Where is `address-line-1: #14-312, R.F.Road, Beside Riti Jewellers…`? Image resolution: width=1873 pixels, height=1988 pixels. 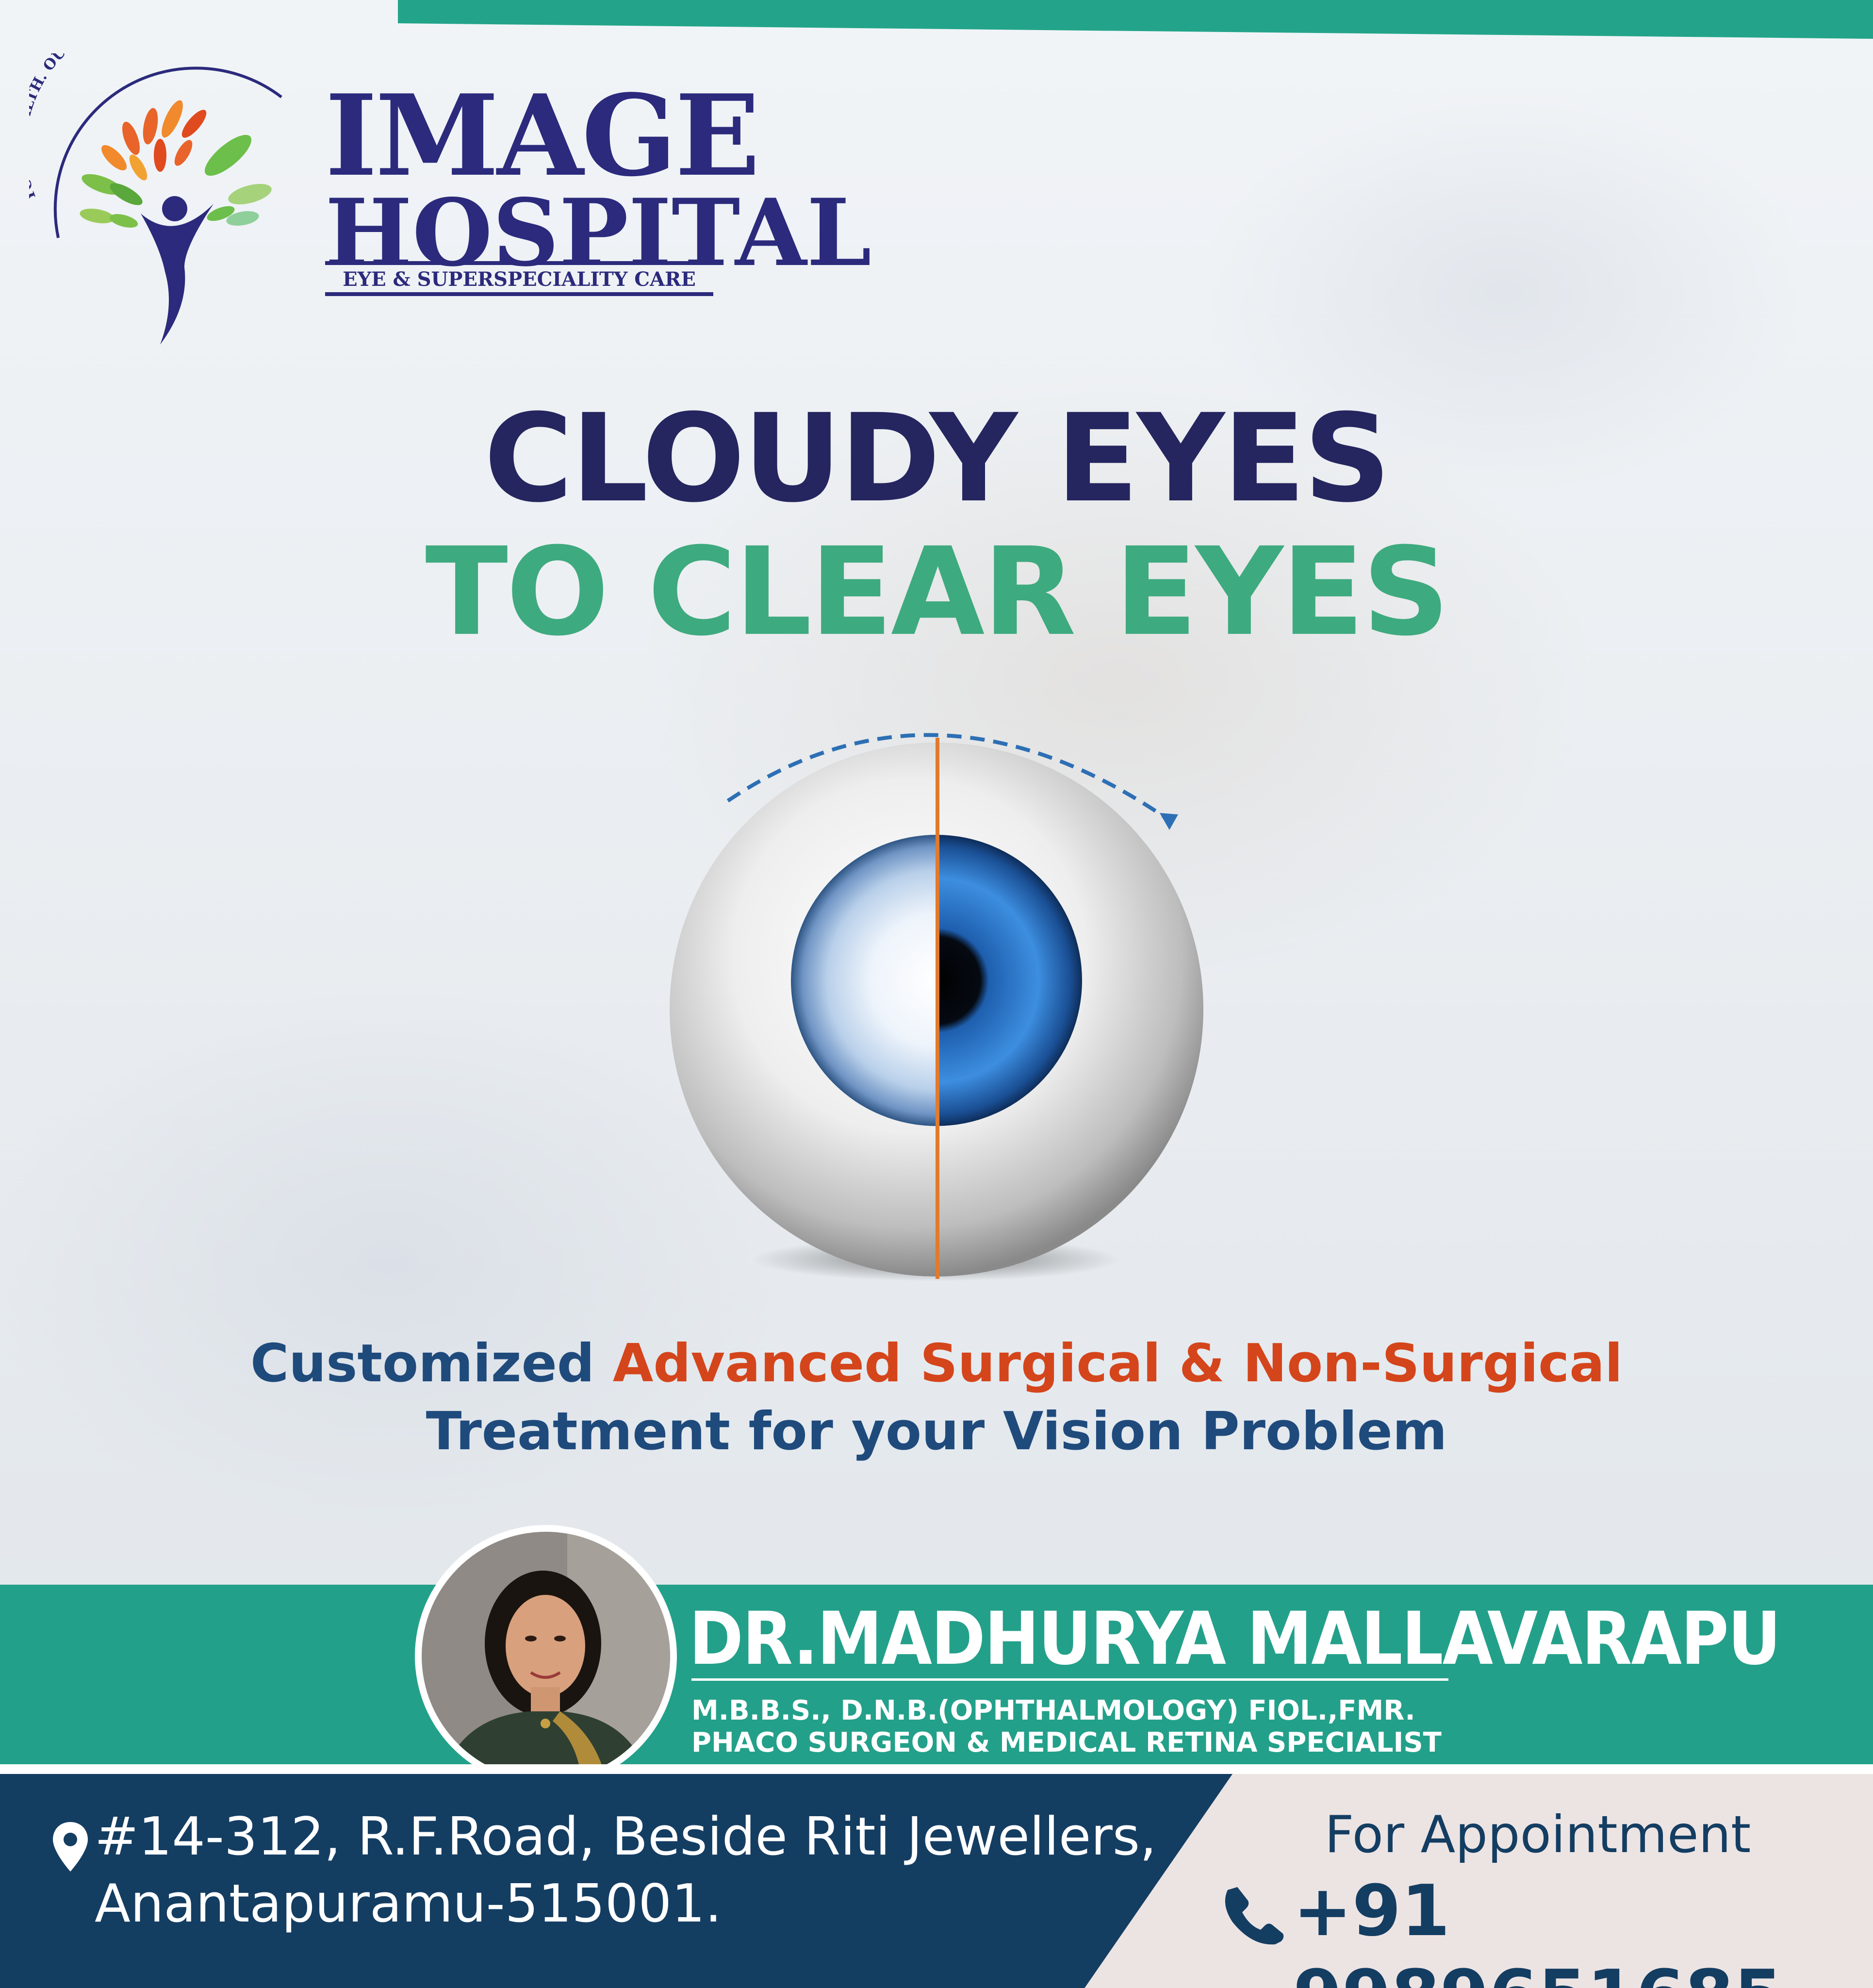 address-line-1: #14-312, R.F.Road, Beside Riti Jewellers… is located at coordinates (626, 1837).